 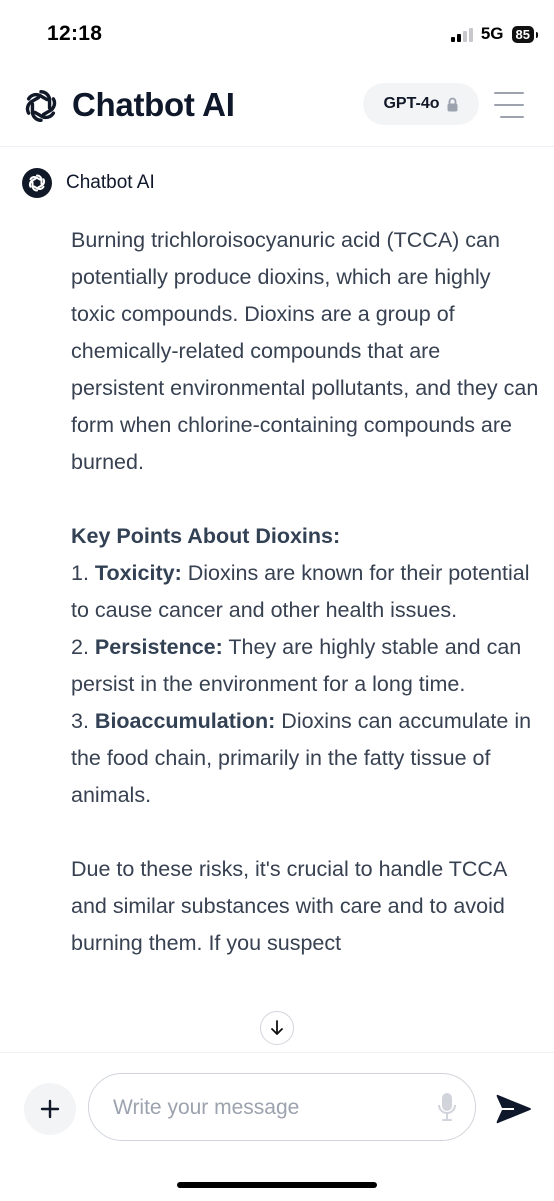 I want to click on network-type: 5G, so click(x=492, y=33).